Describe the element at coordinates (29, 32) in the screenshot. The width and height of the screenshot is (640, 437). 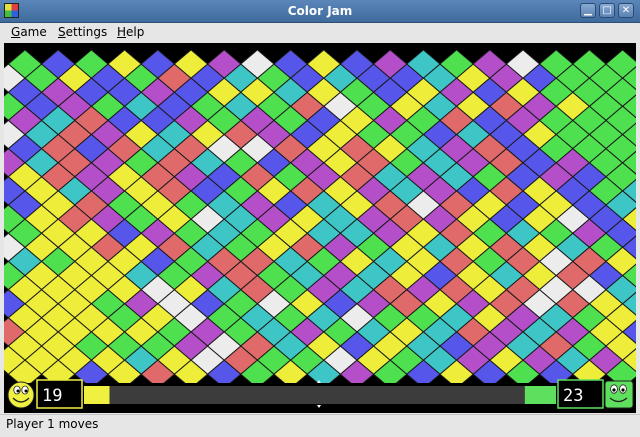
I see `menu-game: Game` at that location.